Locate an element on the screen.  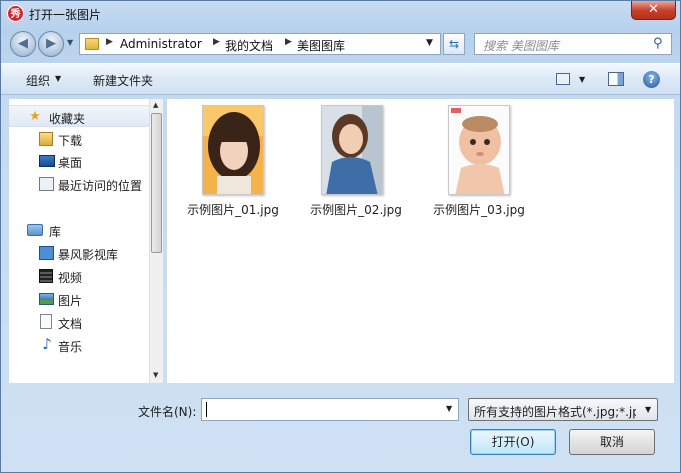
recent-places-icon is located at coordinates (46, 184).